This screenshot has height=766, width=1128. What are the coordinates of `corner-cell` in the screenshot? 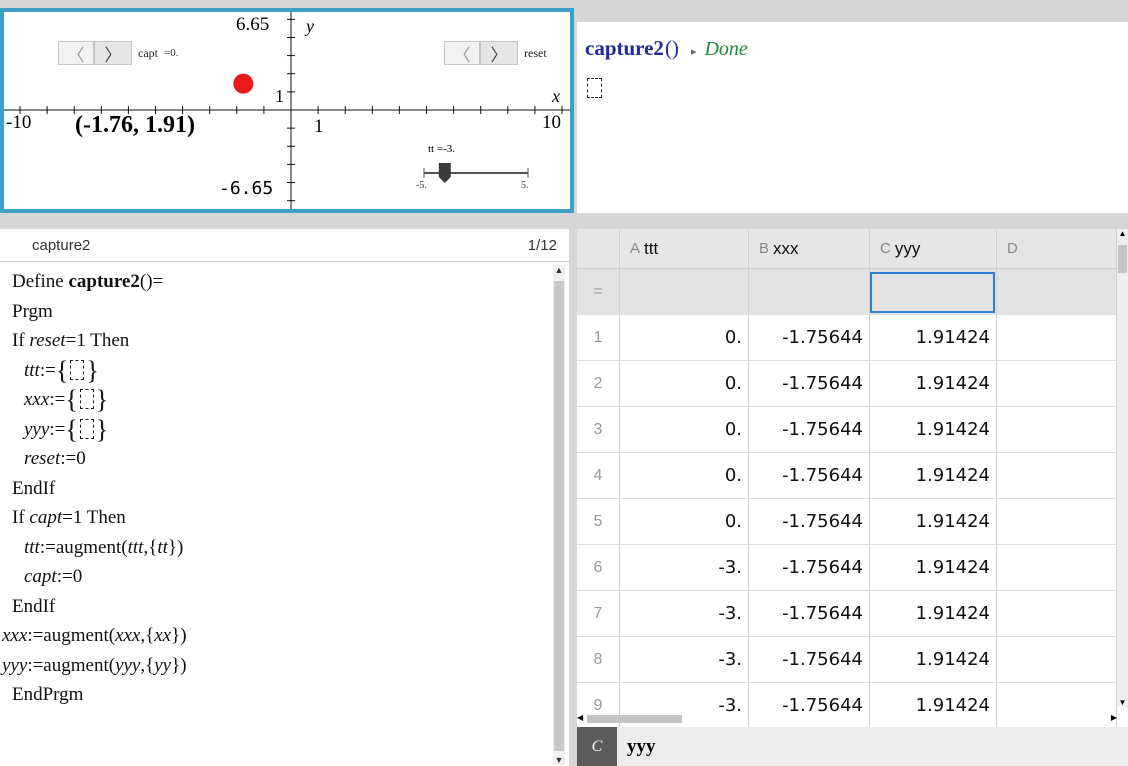 It's located at (598, 248).